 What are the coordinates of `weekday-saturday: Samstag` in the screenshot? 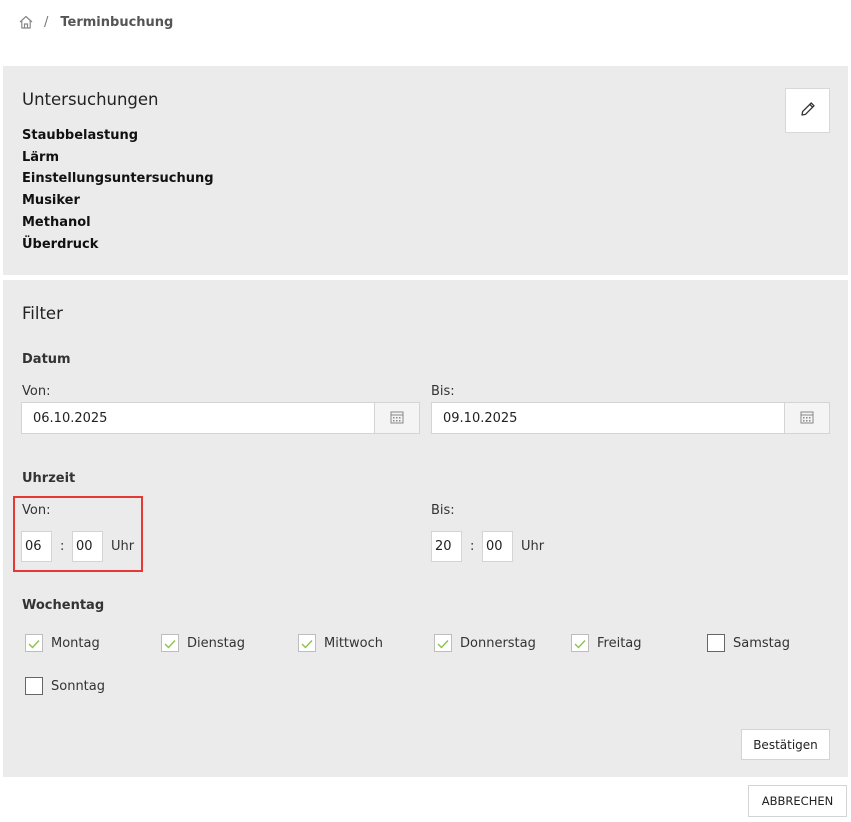 It's located at (748, 643).